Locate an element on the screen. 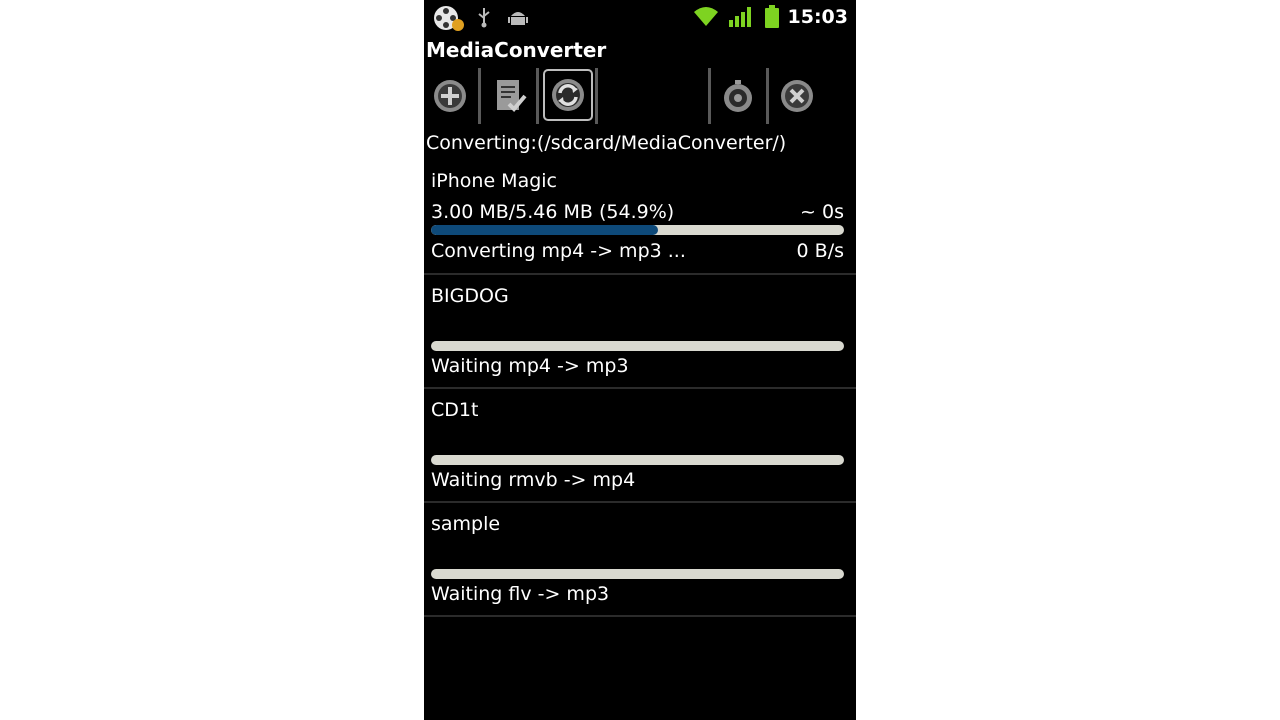  cancel-button is located at coordinates (797, 96).